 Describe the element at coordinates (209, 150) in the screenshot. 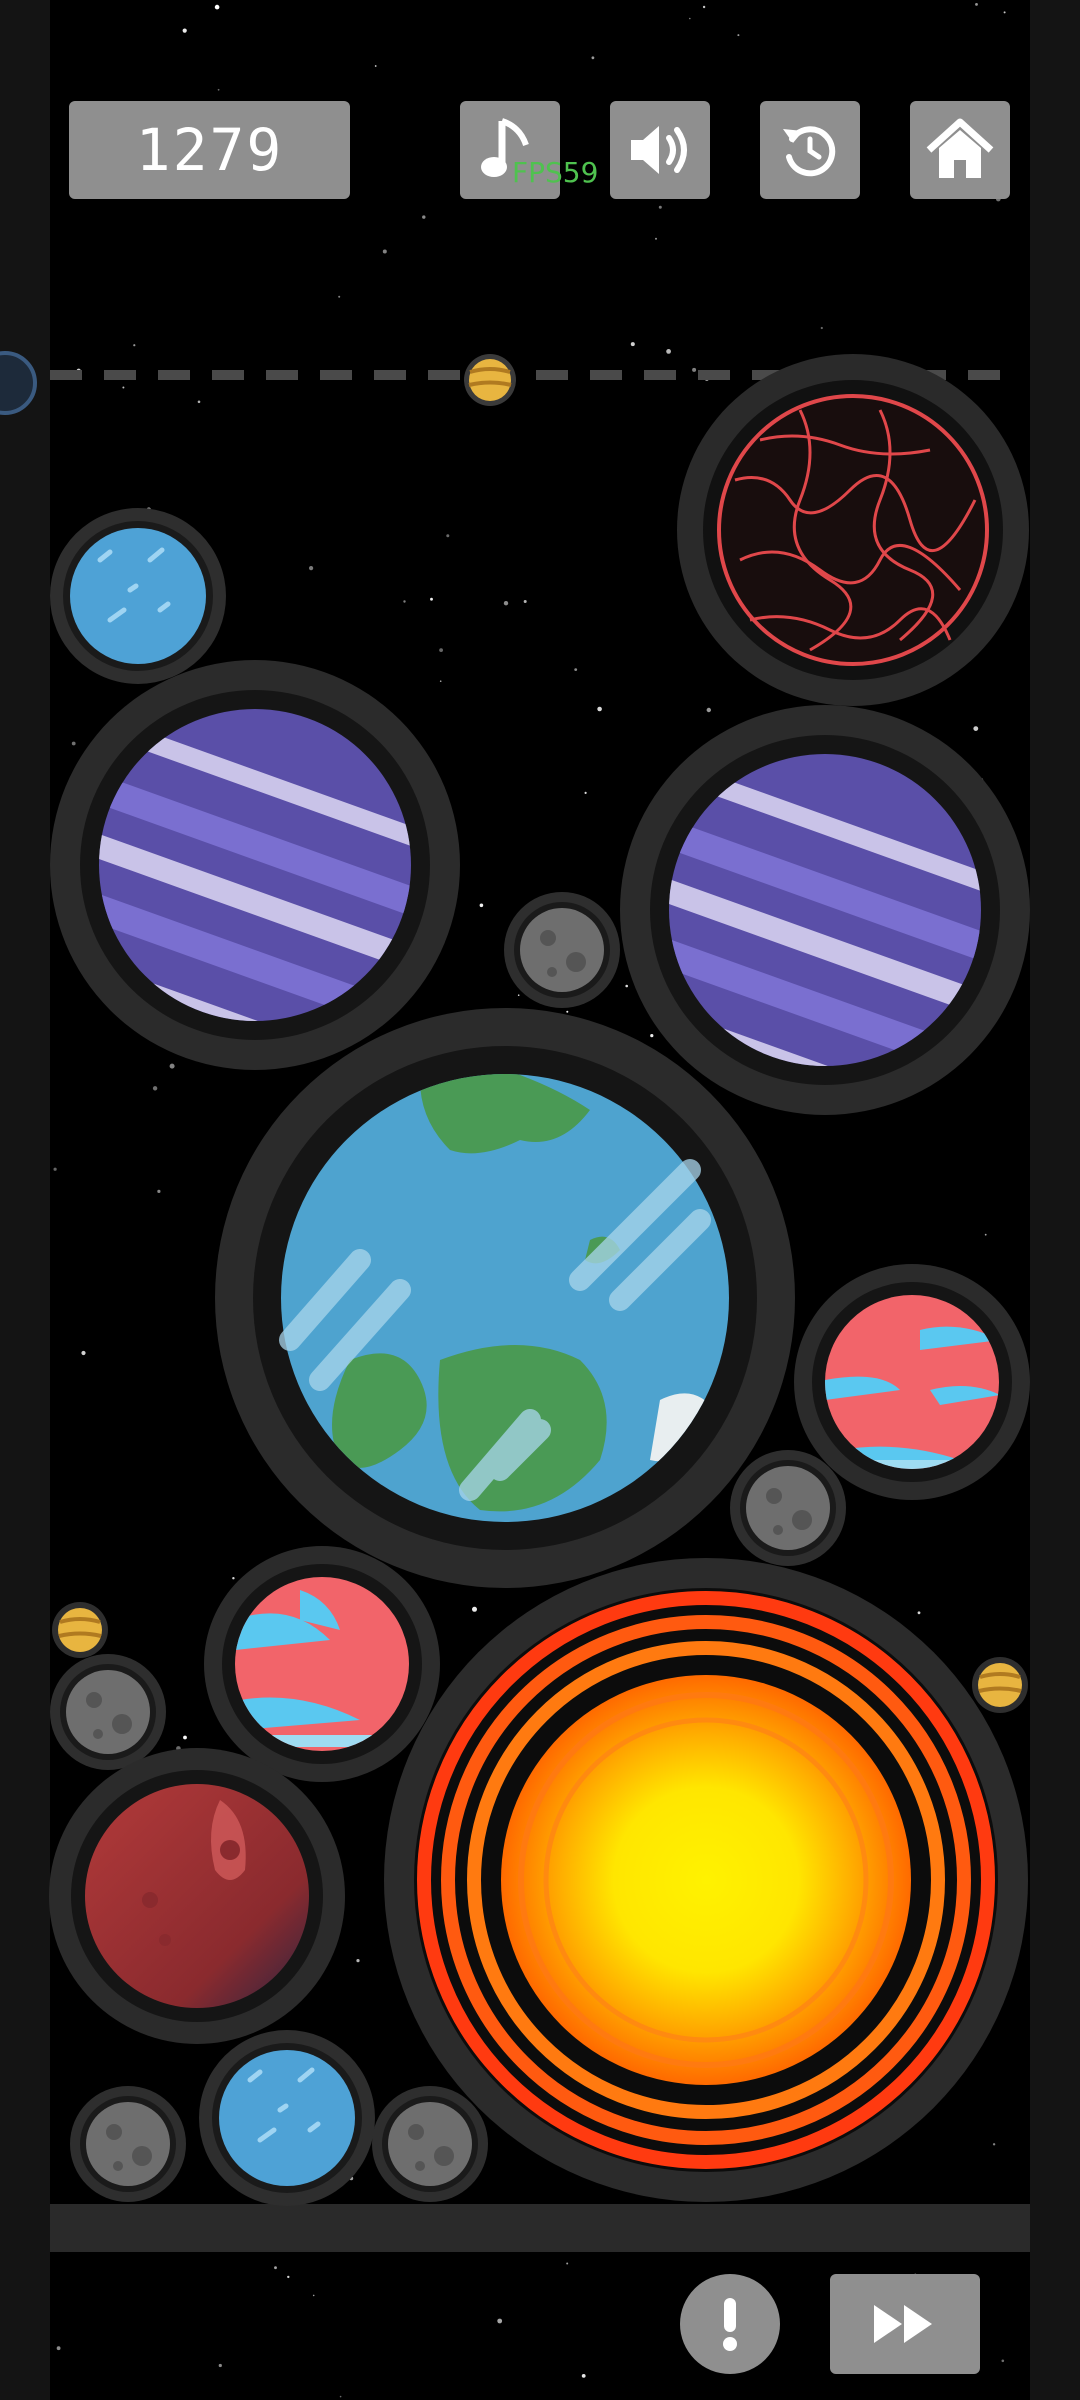

I see `score-display: 1279` at that location.